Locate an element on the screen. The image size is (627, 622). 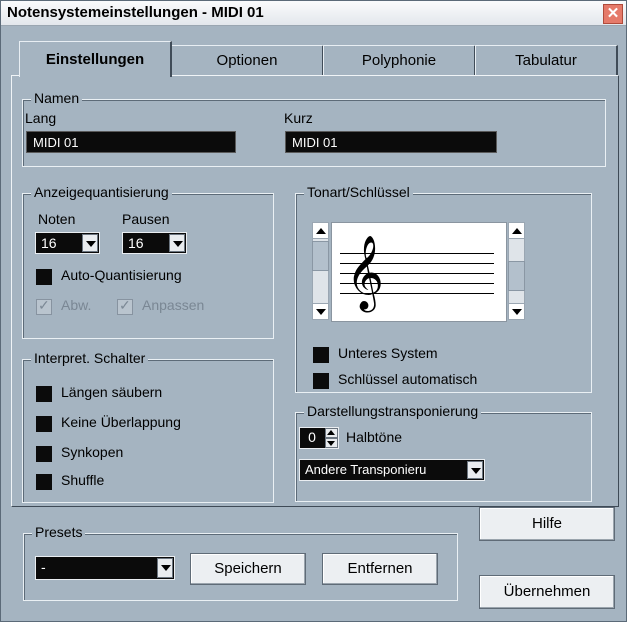
tab-einstellungen: Einstellungen is located at coordinates (95, 59).